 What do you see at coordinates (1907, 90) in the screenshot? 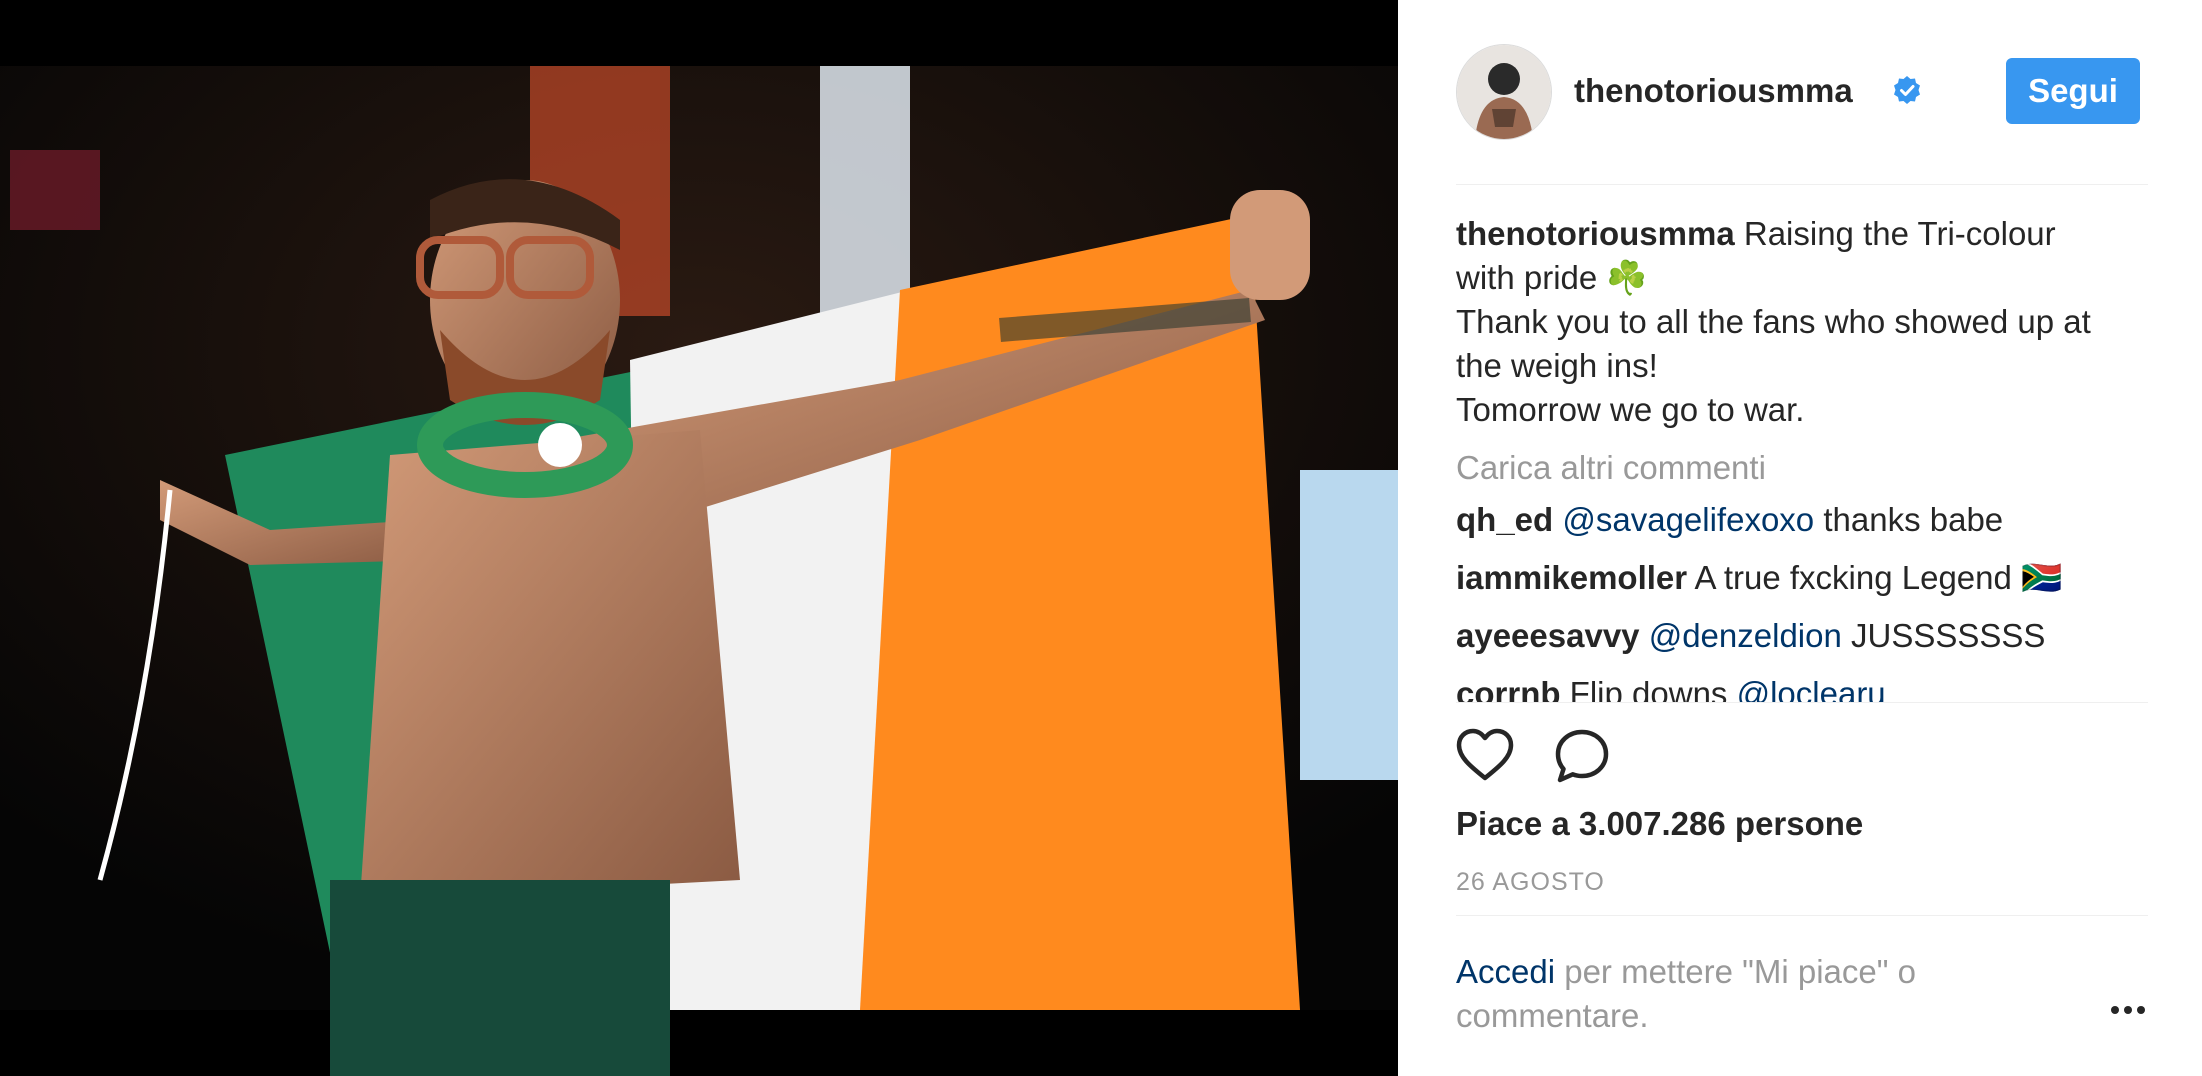
I see `verified-badge-icon` at bounding box center [1907, 90].